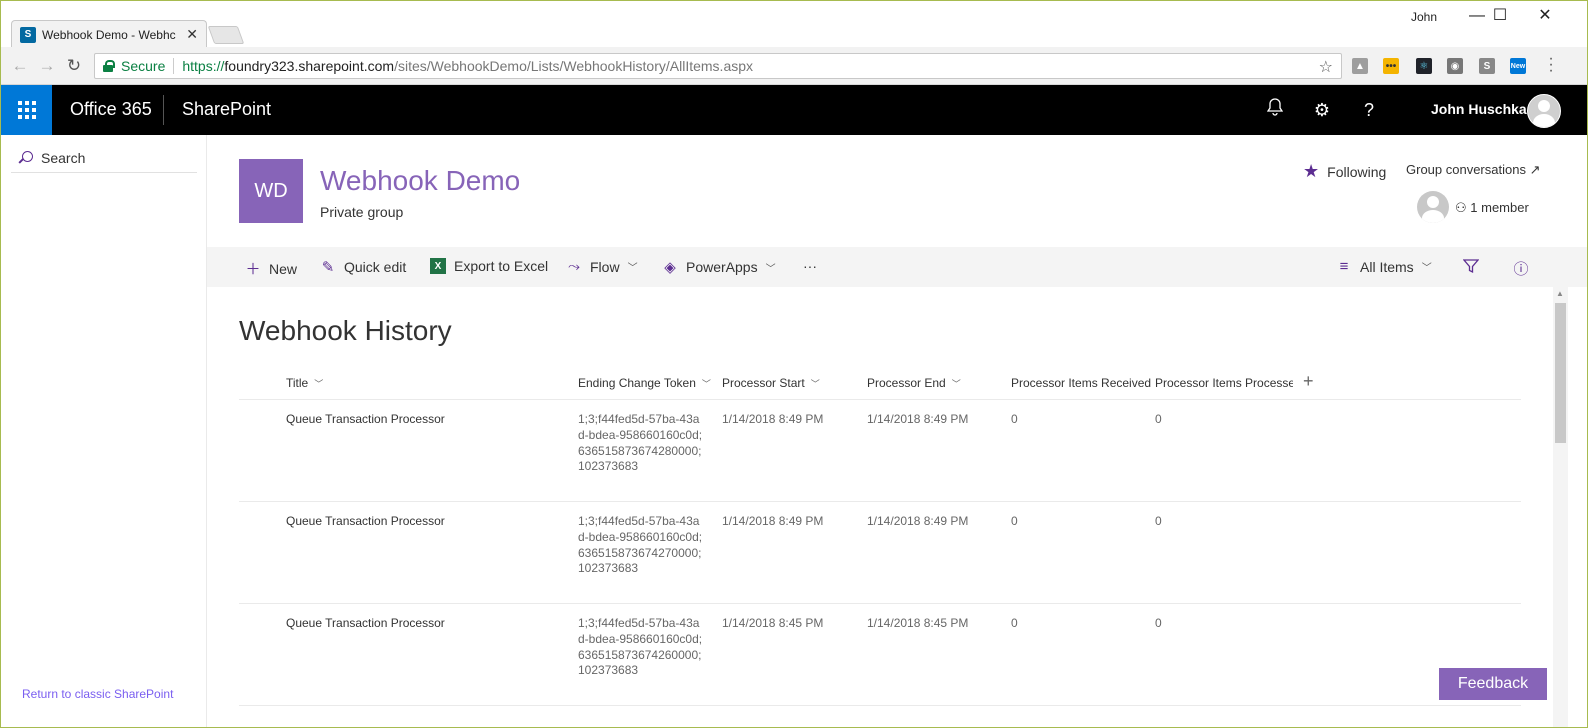  I want to click on filter-button, so click(1474, 268).